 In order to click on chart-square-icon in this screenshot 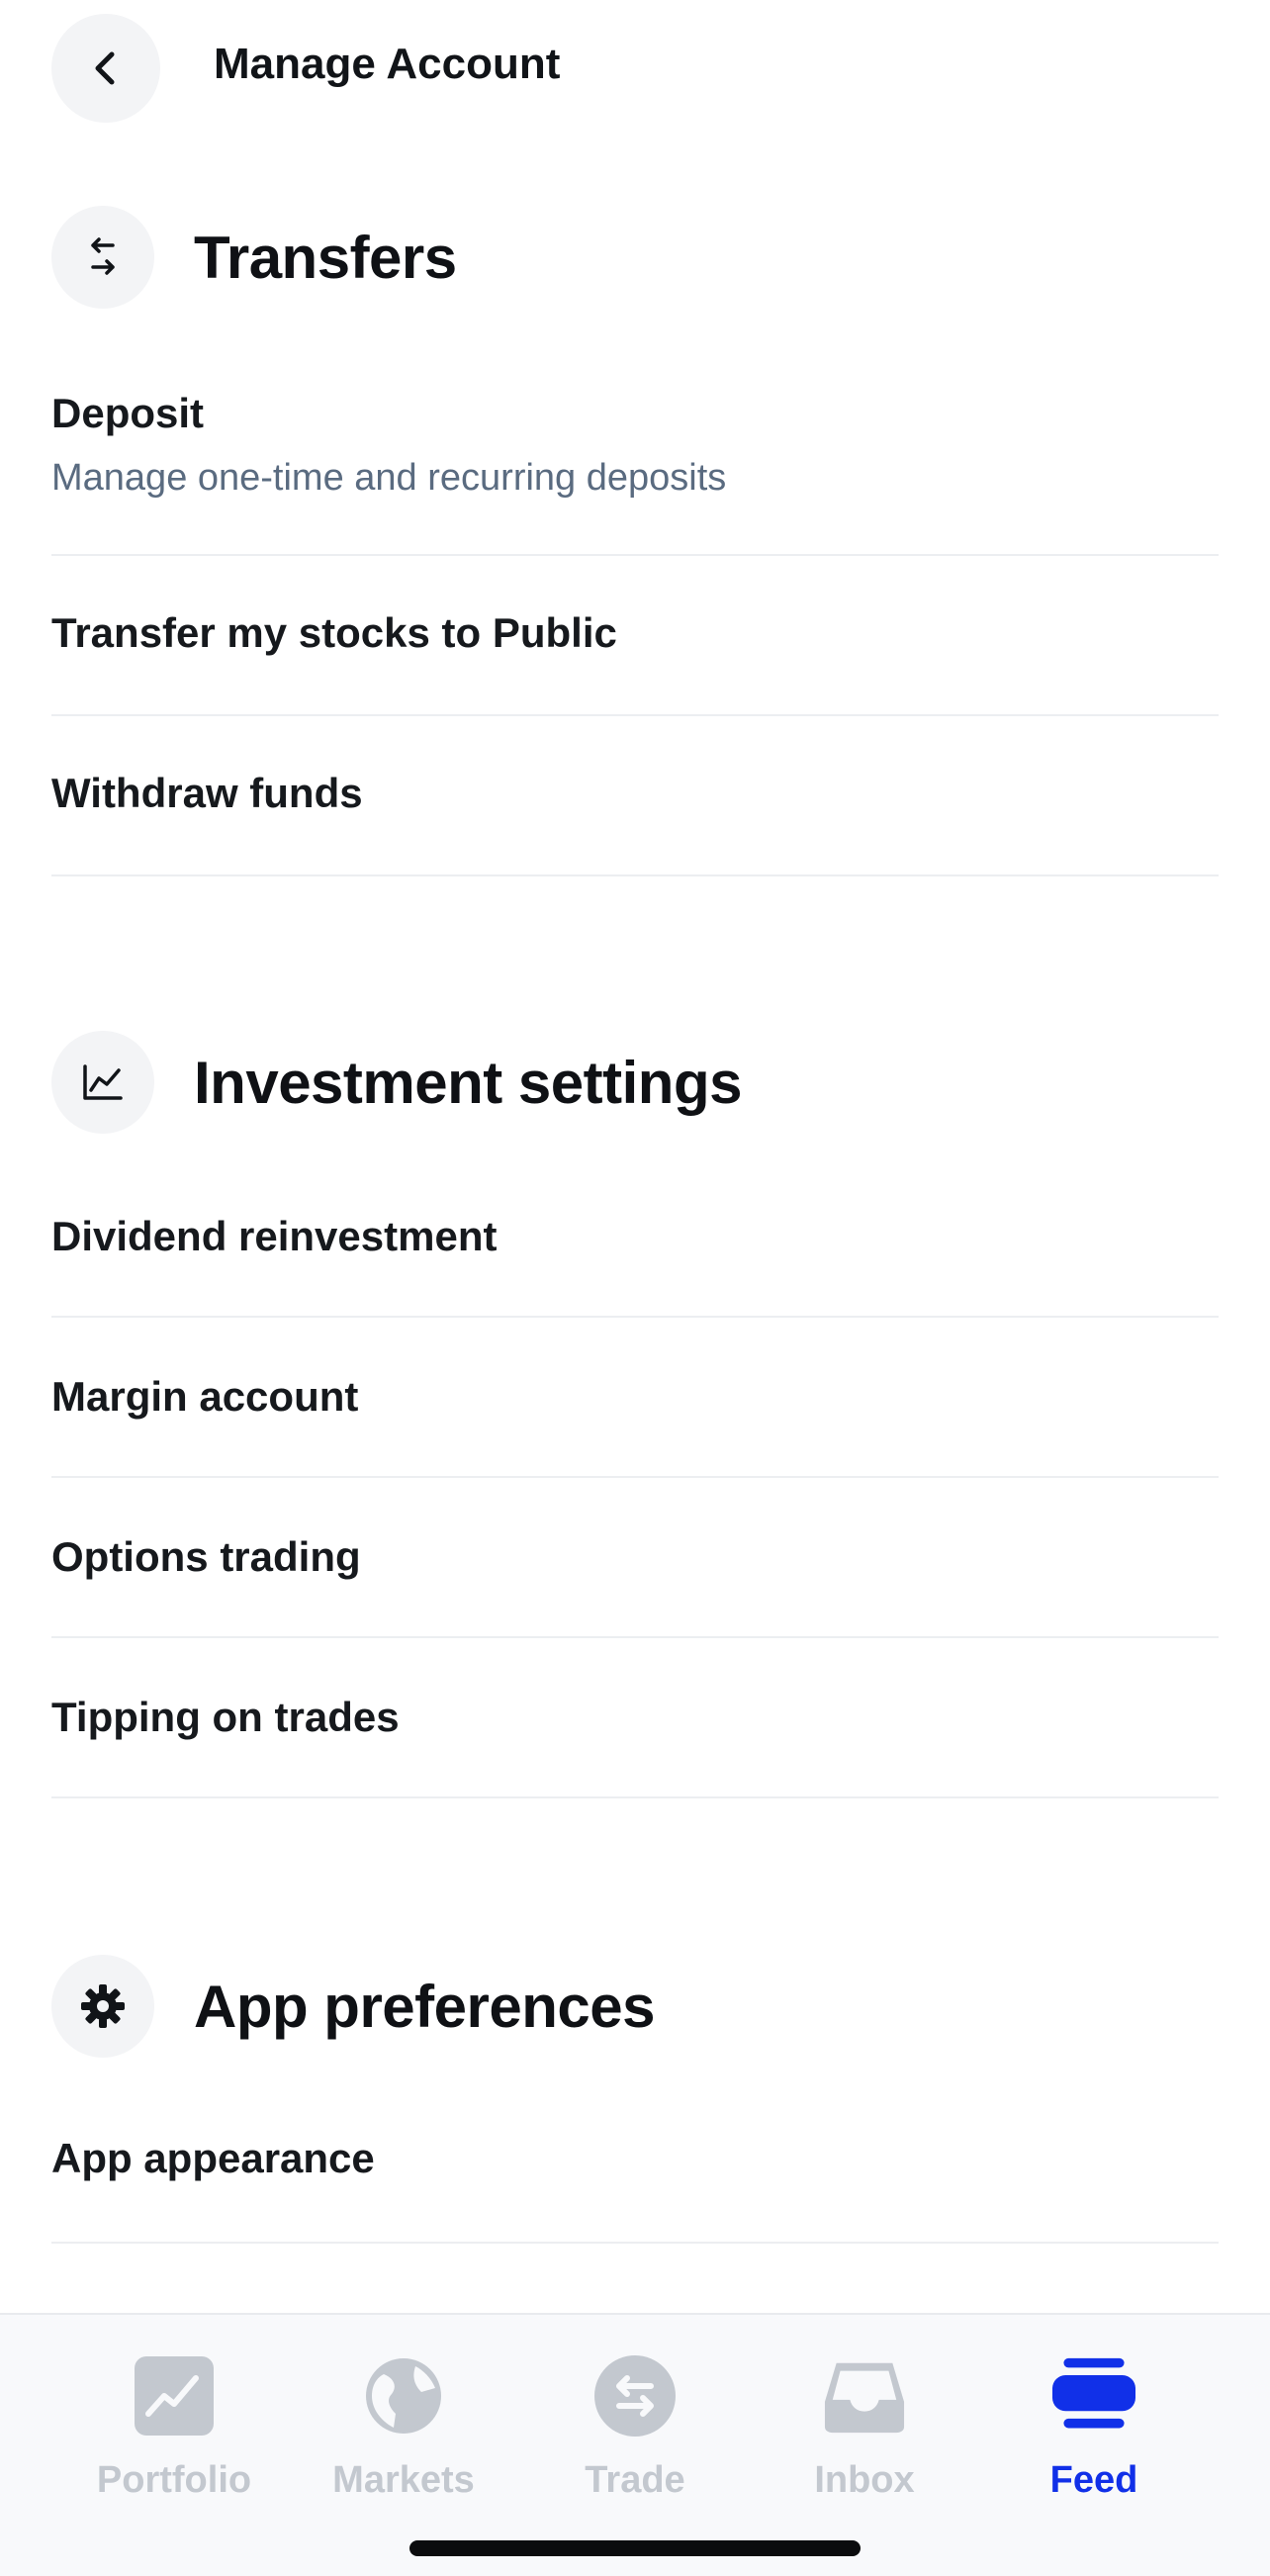, I will do `click(174, 2396)`.